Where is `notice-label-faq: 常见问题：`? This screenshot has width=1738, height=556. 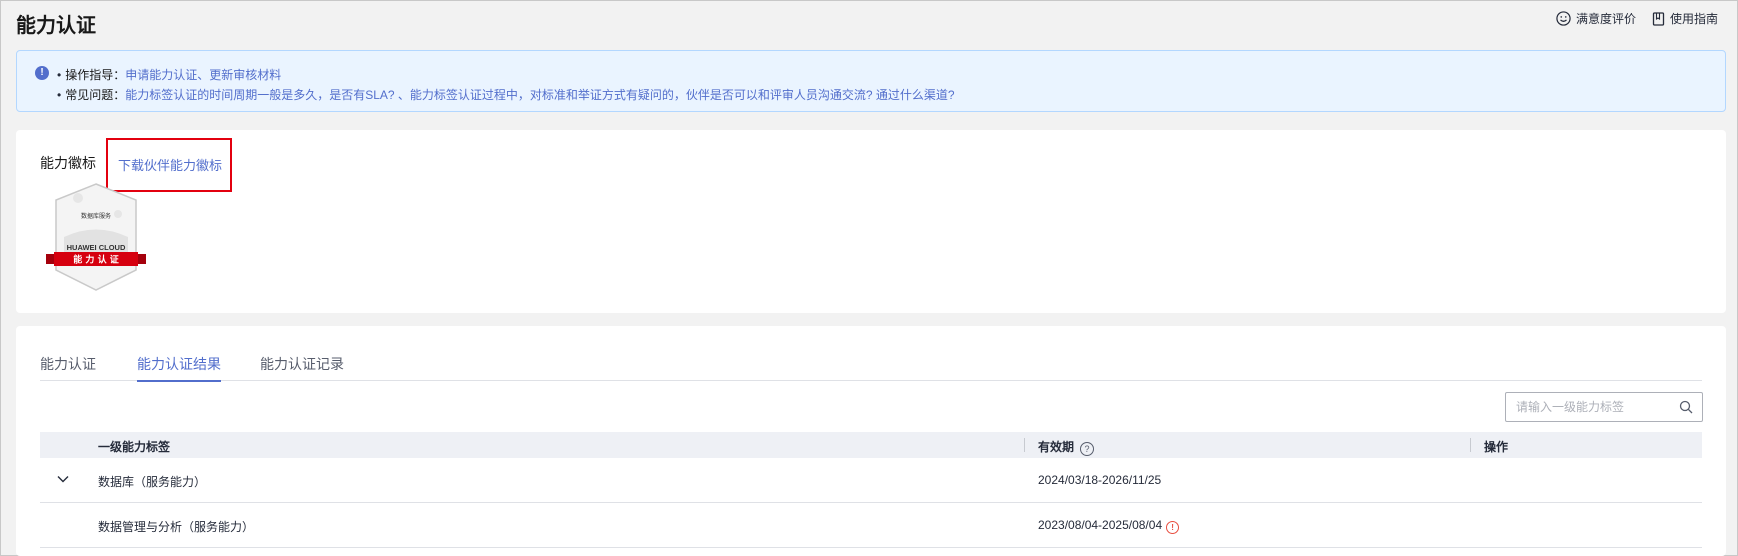
notice-label-faq: 常见问题： is located at coordinates (95, 95).